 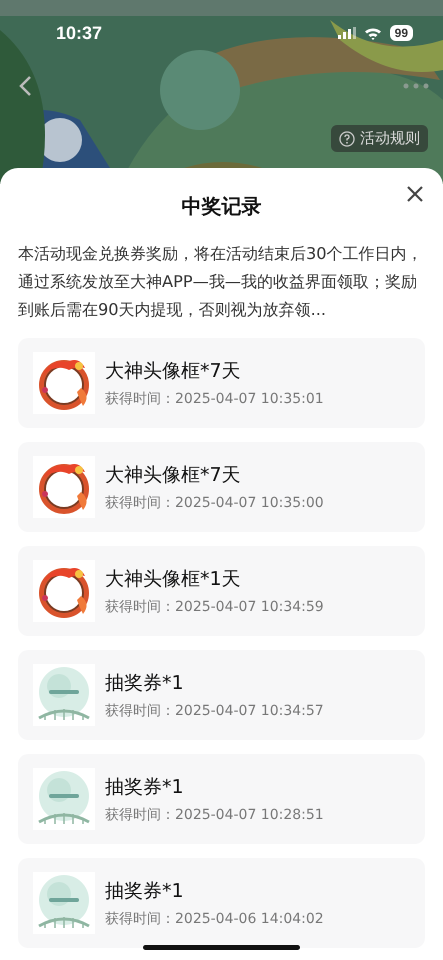 I want to click on prize-name: 大神头像框*1天, so click(x=173, y=579).